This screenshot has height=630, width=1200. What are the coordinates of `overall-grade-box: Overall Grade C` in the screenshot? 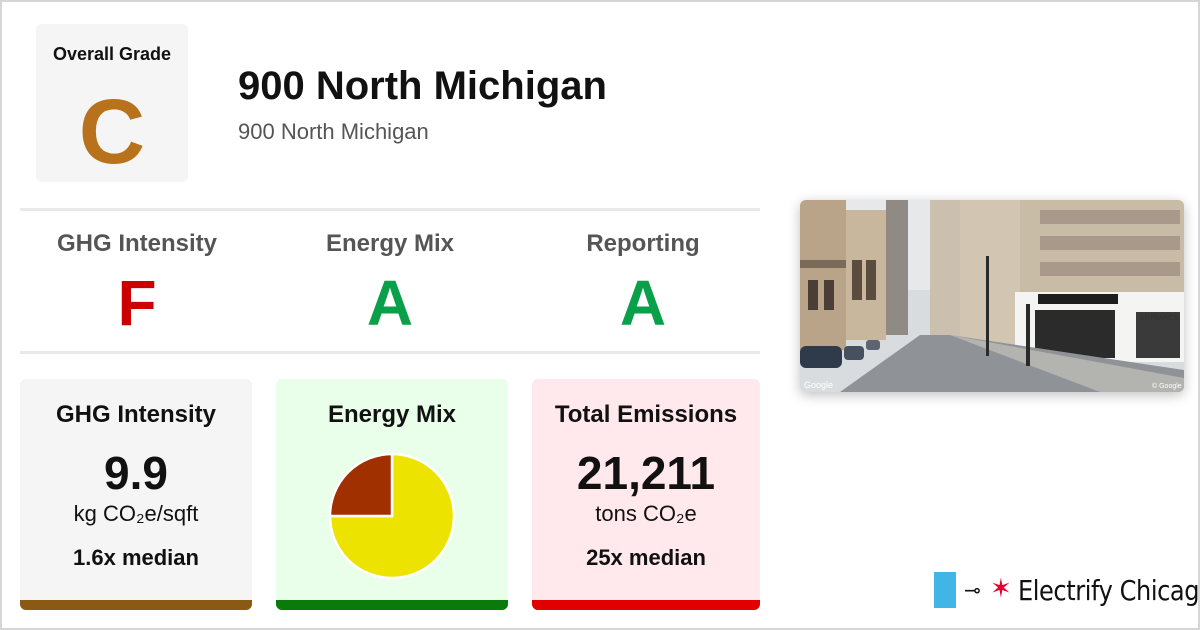 It's located at (112, 103).